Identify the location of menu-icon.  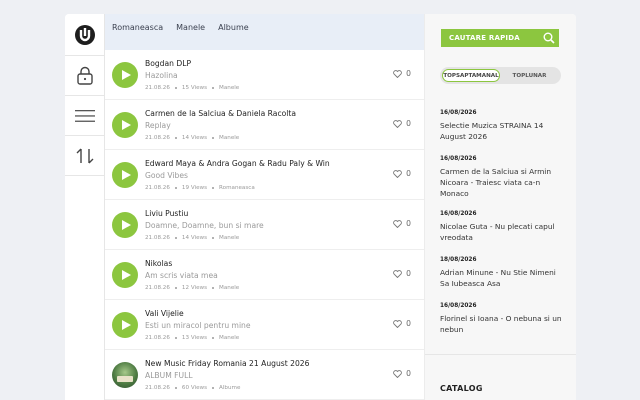
(84, 115).